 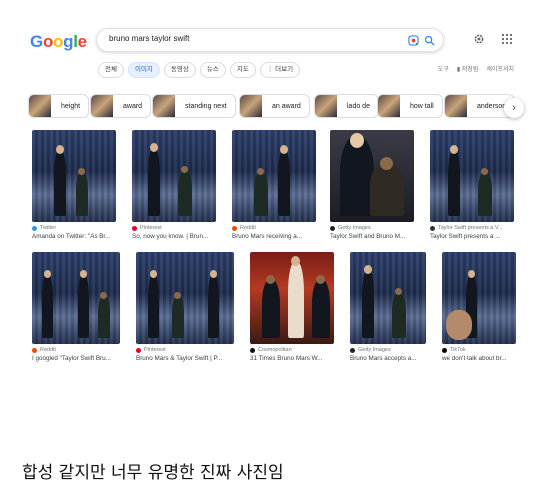 What do you see at coordinates (413, 40) in the screenshot?
I see `google-lens-icon` at bounding box center [413, 40].